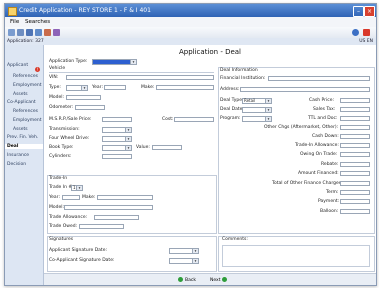  I want to click on financial-institution-input, so click(319, 78).